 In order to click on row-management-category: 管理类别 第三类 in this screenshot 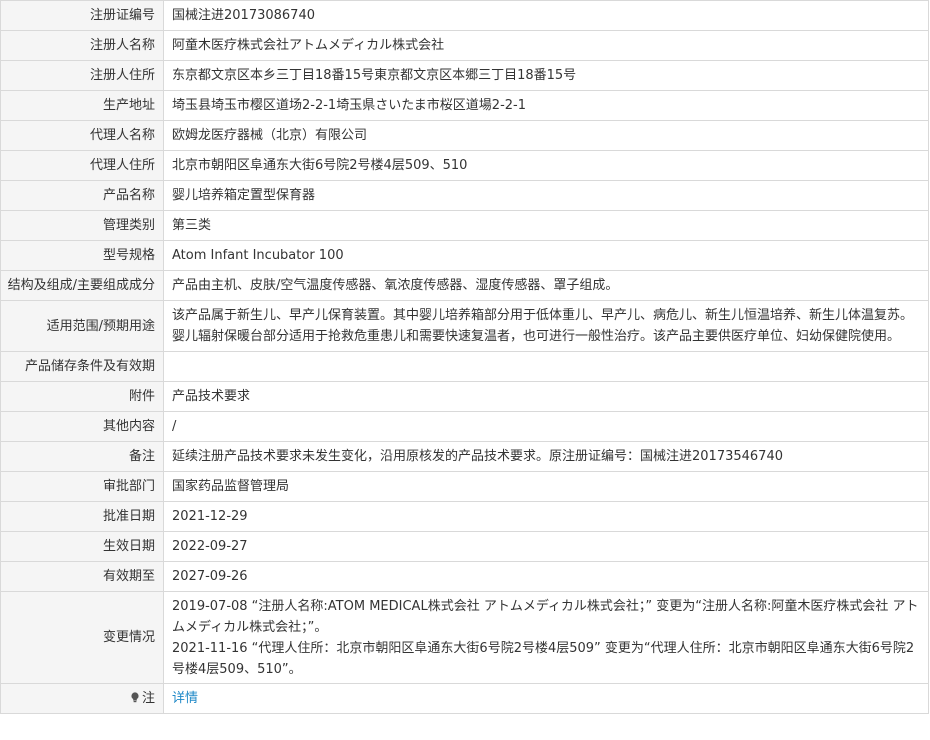, I will do `click(464, 225)`.